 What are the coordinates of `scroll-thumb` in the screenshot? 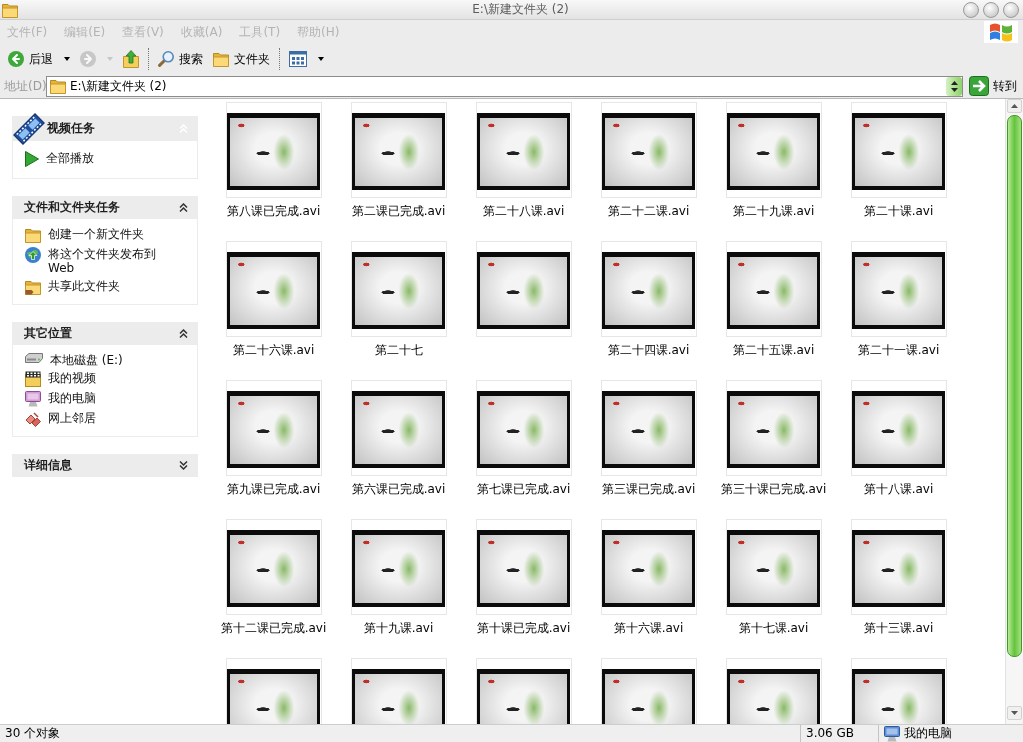 It's located at (1014, 386).